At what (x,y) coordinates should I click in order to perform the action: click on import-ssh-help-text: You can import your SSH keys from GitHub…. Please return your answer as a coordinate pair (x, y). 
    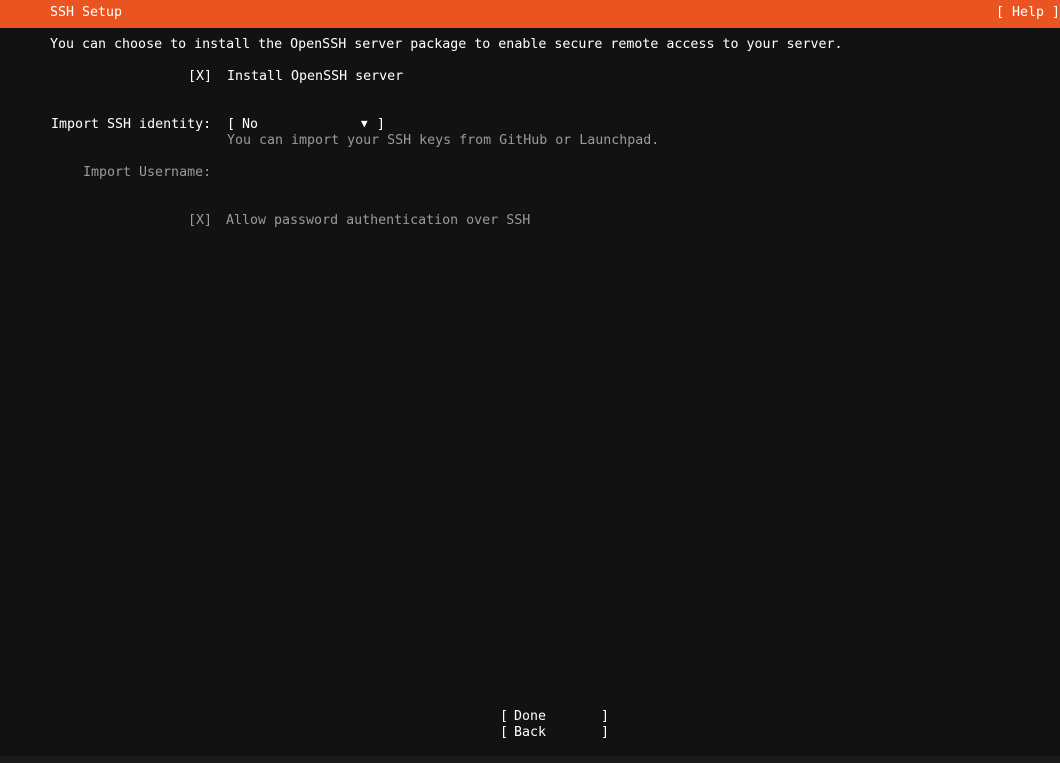
    Looking at the image, I should click on (443, 140).